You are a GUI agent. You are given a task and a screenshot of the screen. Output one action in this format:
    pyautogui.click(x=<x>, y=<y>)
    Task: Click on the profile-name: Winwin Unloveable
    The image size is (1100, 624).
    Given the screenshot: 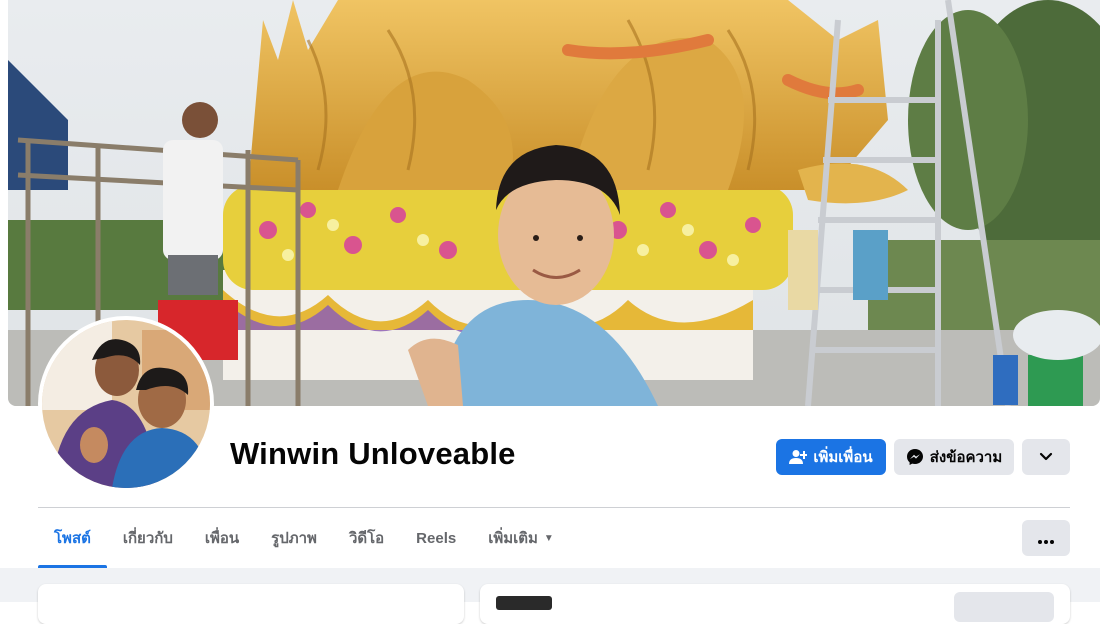 What is the action you would take?
    pyautogui.click(x=373, y=453)
    